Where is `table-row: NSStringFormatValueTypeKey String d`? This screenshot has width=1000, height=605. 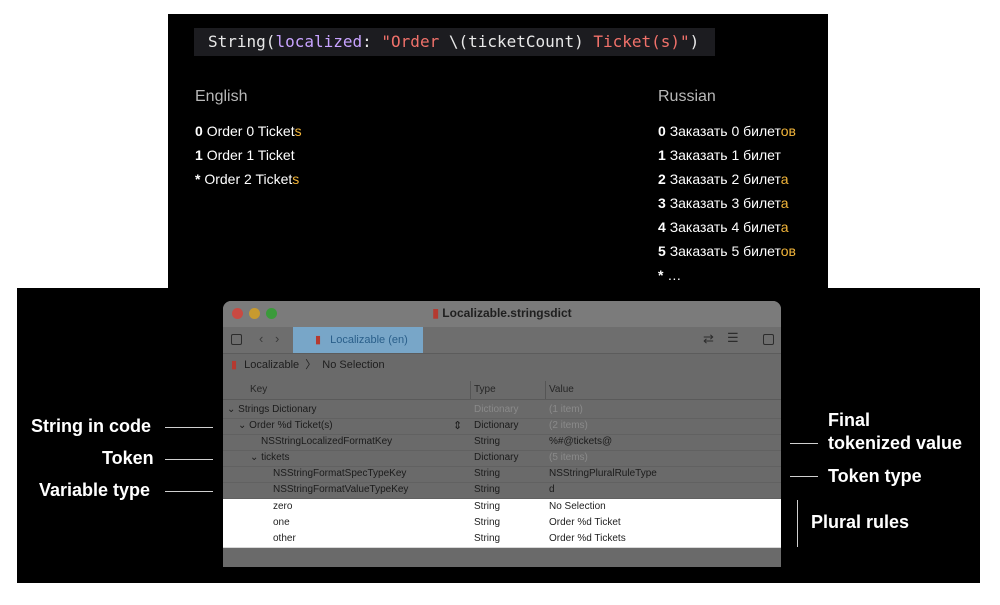
table-row: NSStringFormatValueTypeKey String d is located at coordinates (502, 490).